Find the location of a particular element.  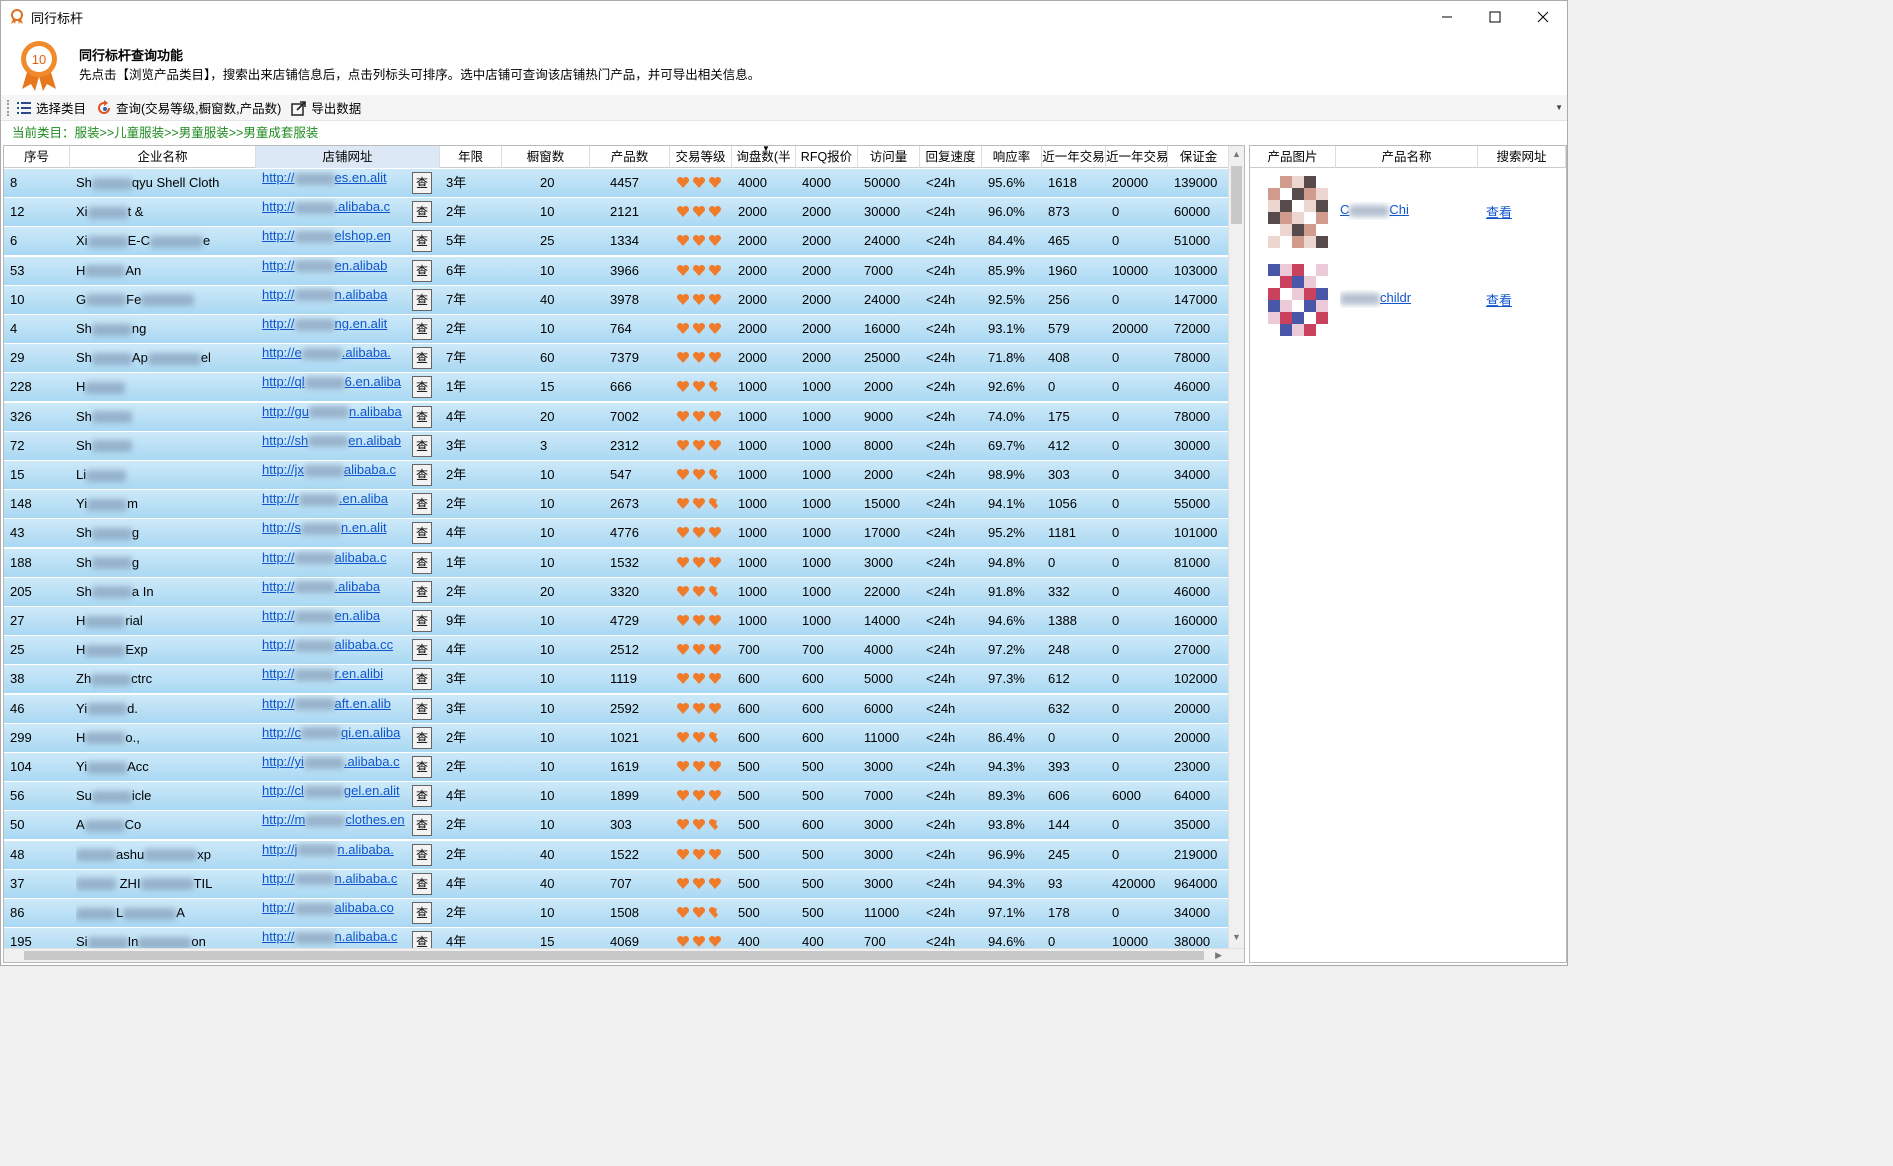

header-col-tx-count: 近一年交易 is located at coordinates (1074, 157).